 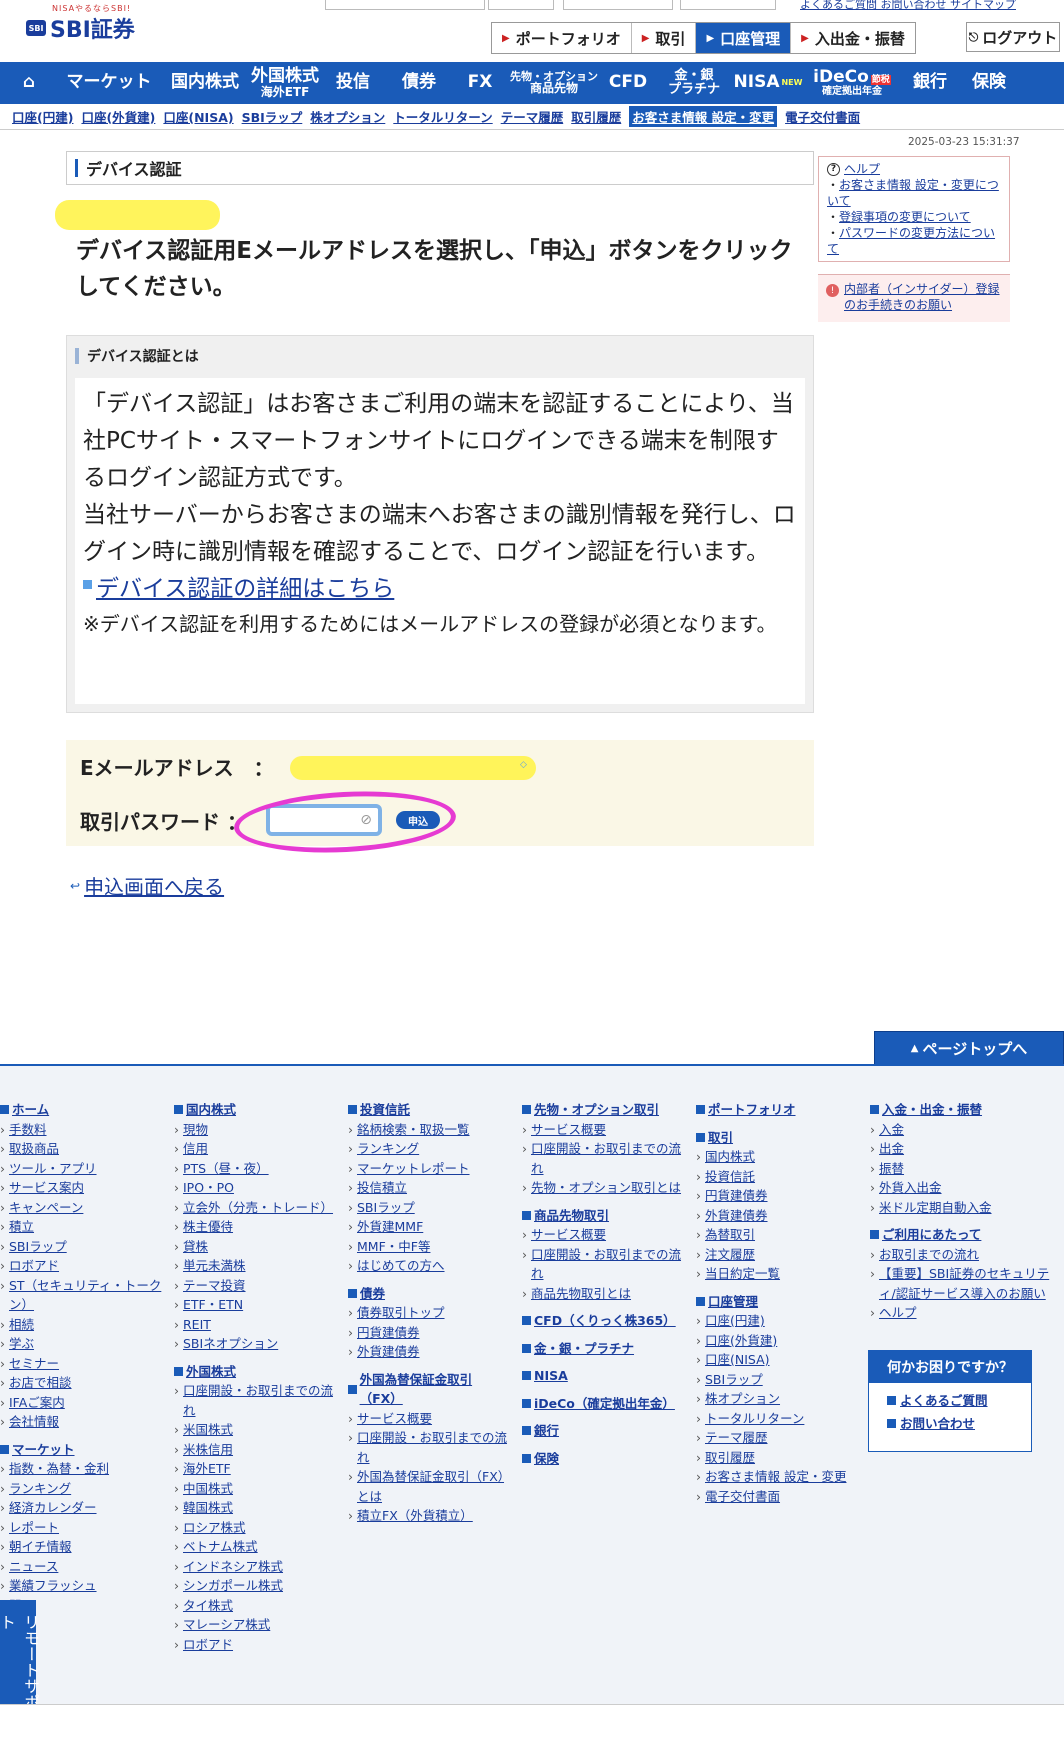 I want to click on stock-search-input, so click(x=405, y=5).